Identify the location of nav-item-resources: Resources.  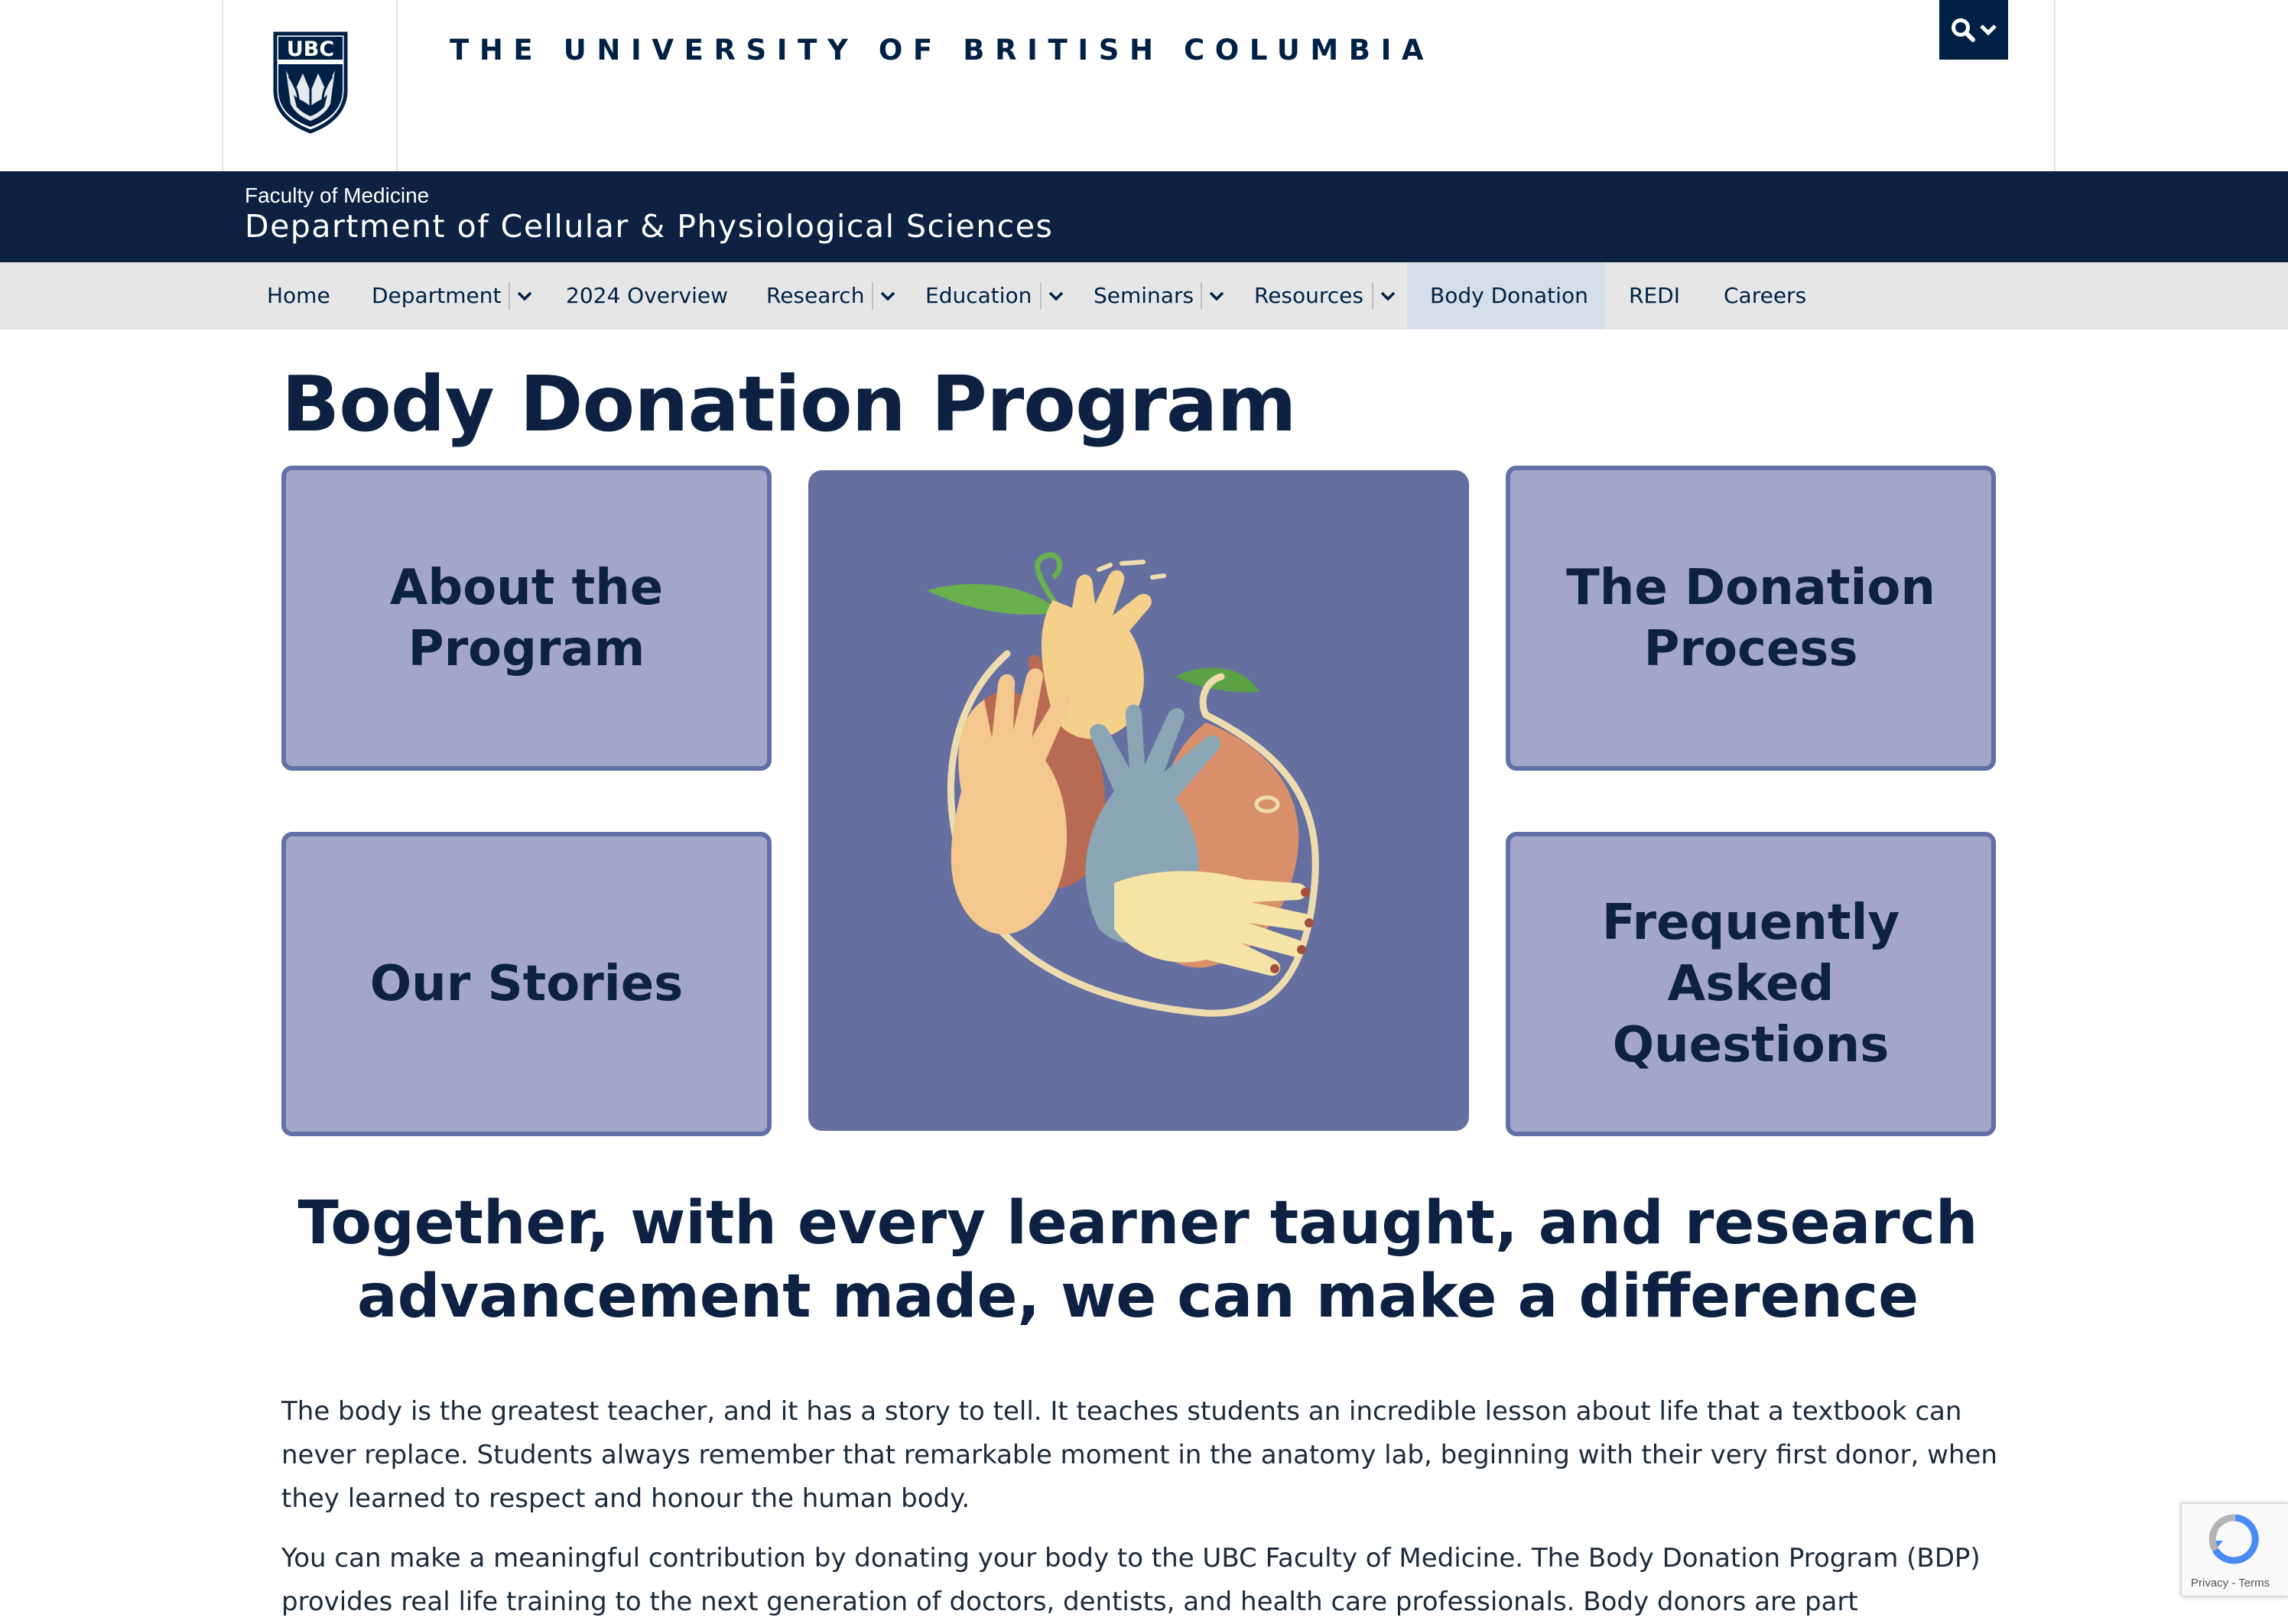
(1309, 296).